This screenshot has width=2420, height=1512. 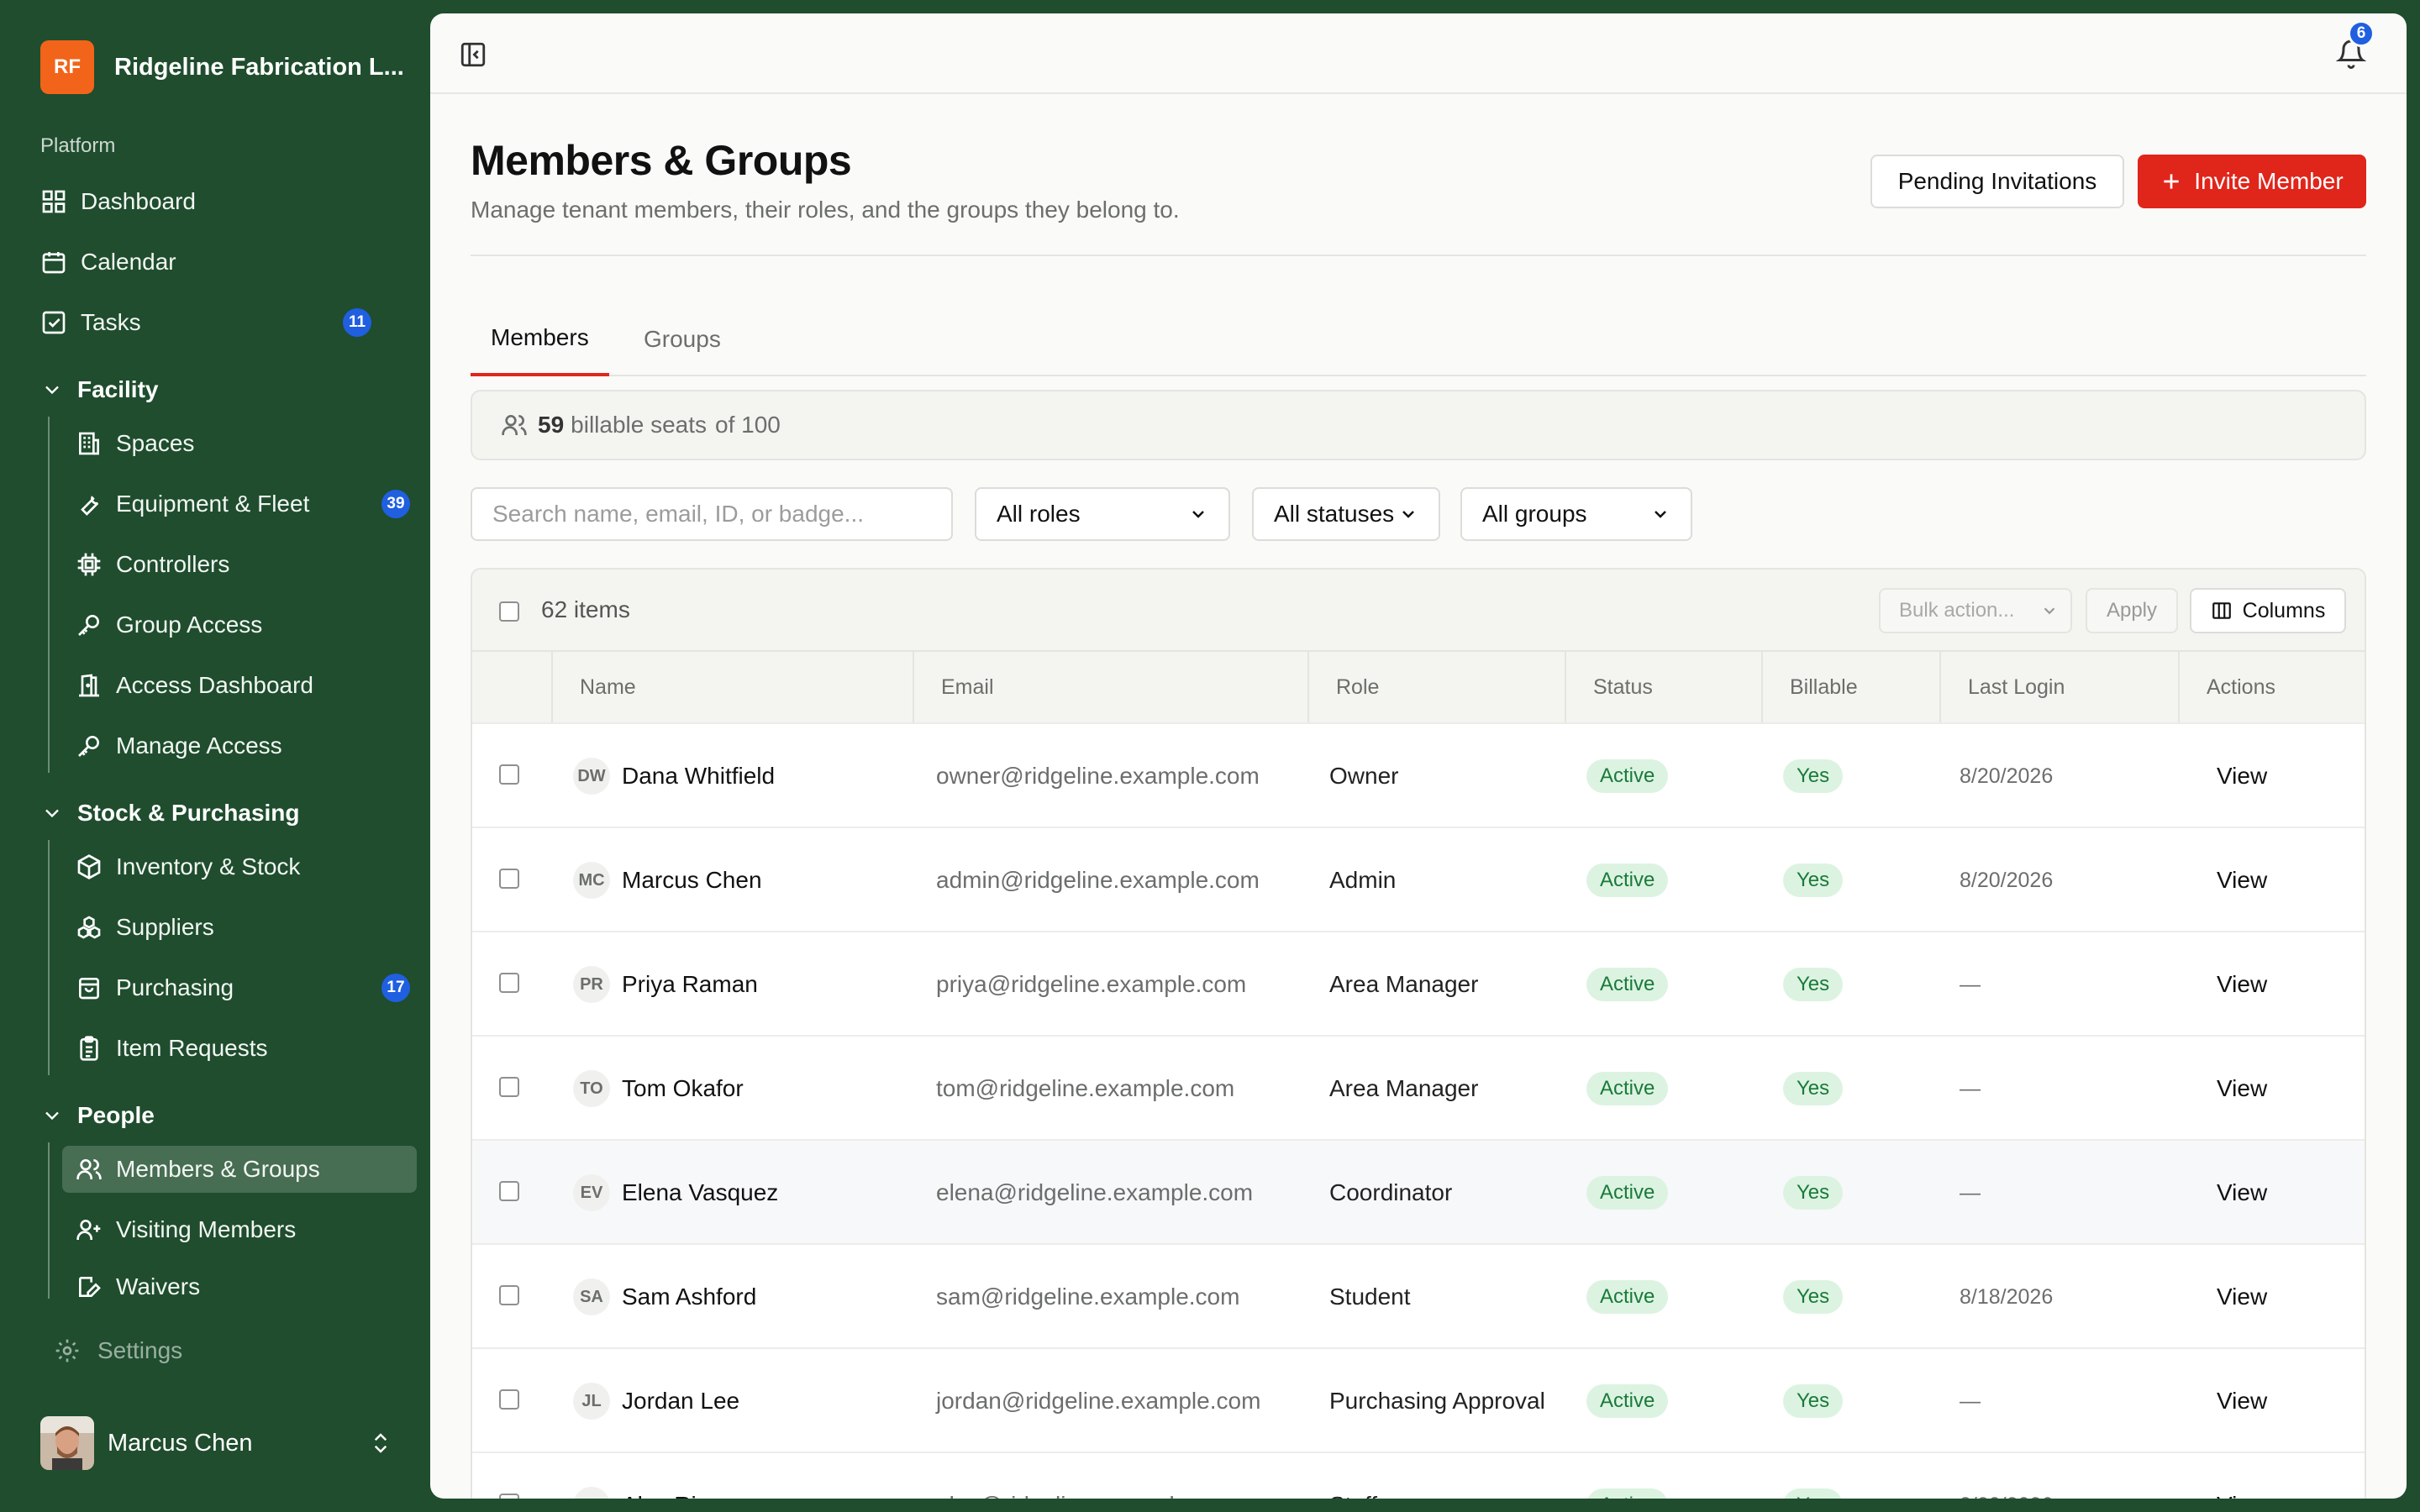 What do you see at coordinates (118, 1350) in the screenshot?
I see `sidebar-item-settings: Settings` at bounding box center [118, 1350].